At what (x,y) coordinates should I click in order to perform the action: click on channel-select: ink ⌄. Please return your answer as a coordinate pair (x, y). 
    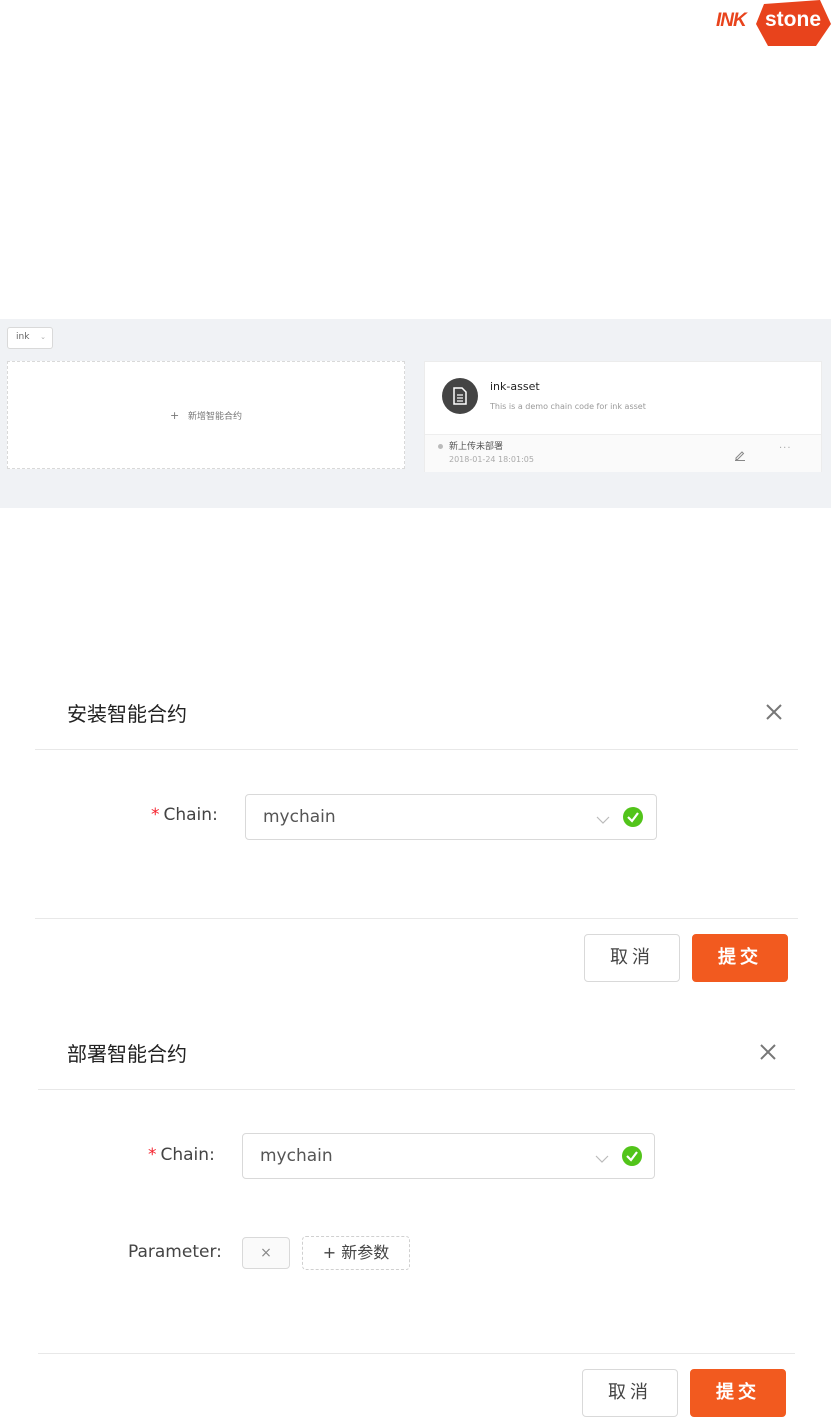
    Looking at the image, I should click on (30, 338).